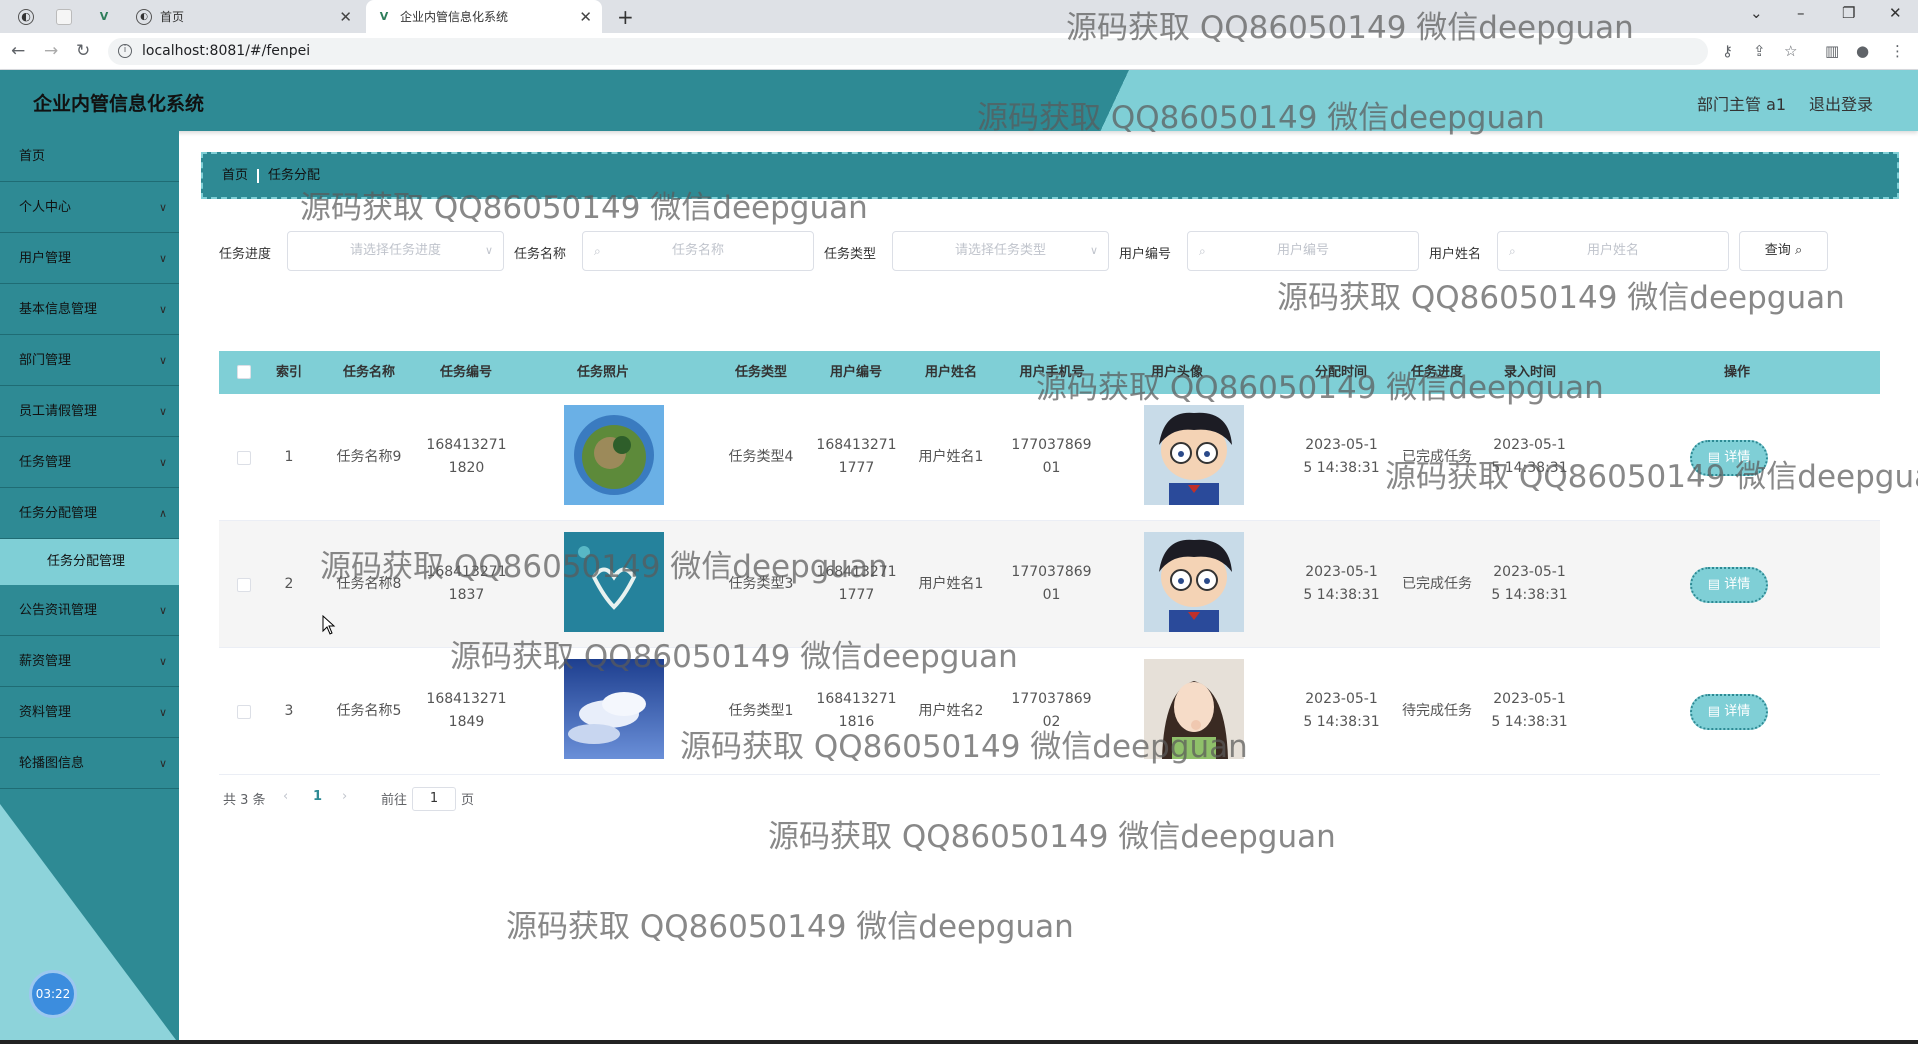 Image resolution: width=1918 pixels, height=1044 pixels. I want to click on sidebar-item-users: 用户管理 ∨, so click(89, 258).